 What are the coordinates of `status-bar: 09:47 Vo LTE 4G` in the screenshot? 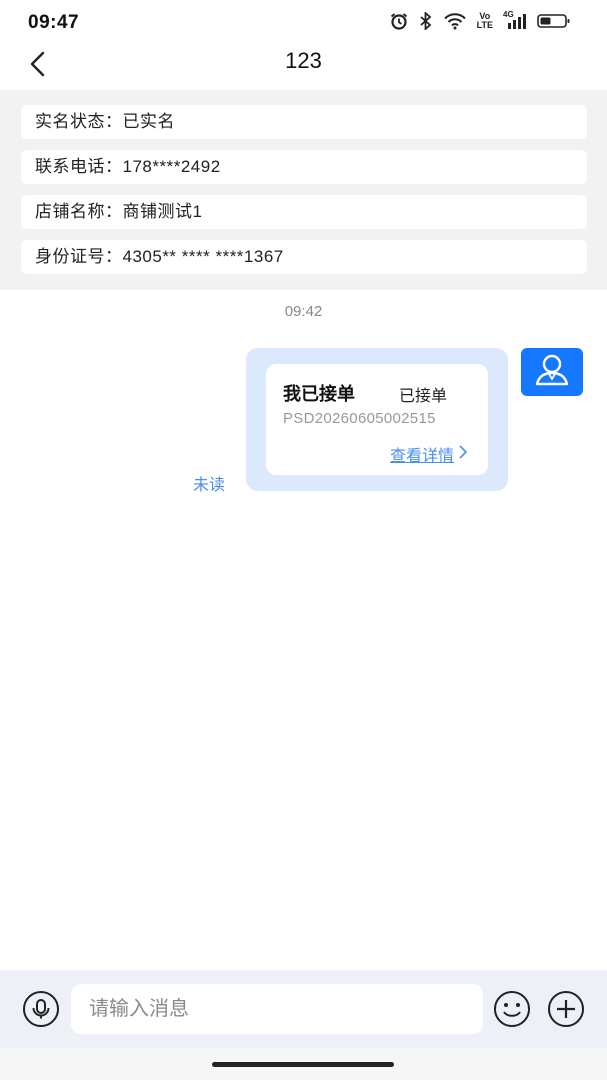 It's located at (303, 22).